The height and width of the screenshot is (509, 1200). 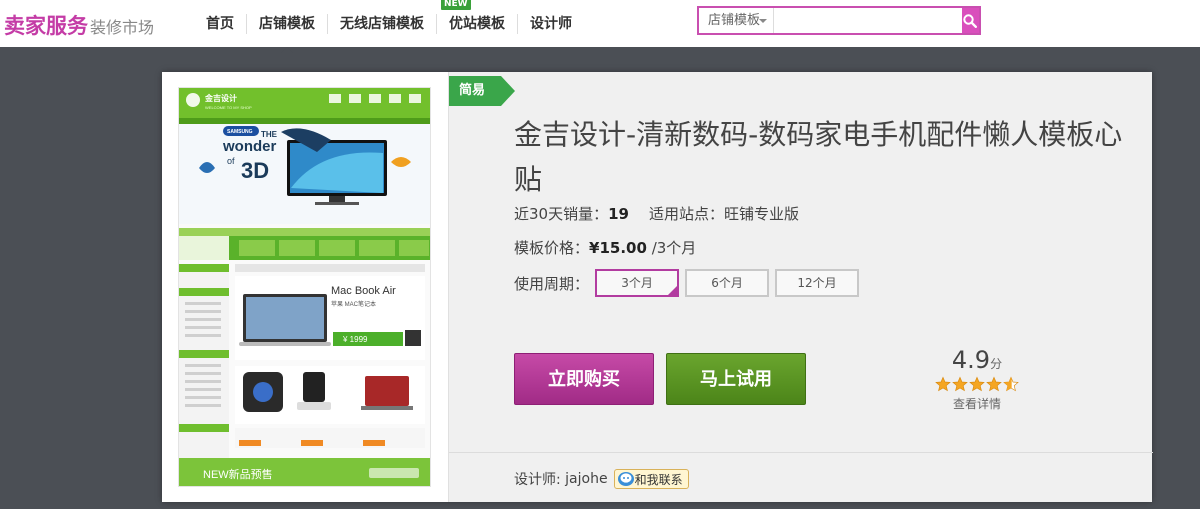 What do you see at coordinates (561, 214) in the screenshot?
I see `sales-label: 近30天销量：` at bounding box center [561, 214].